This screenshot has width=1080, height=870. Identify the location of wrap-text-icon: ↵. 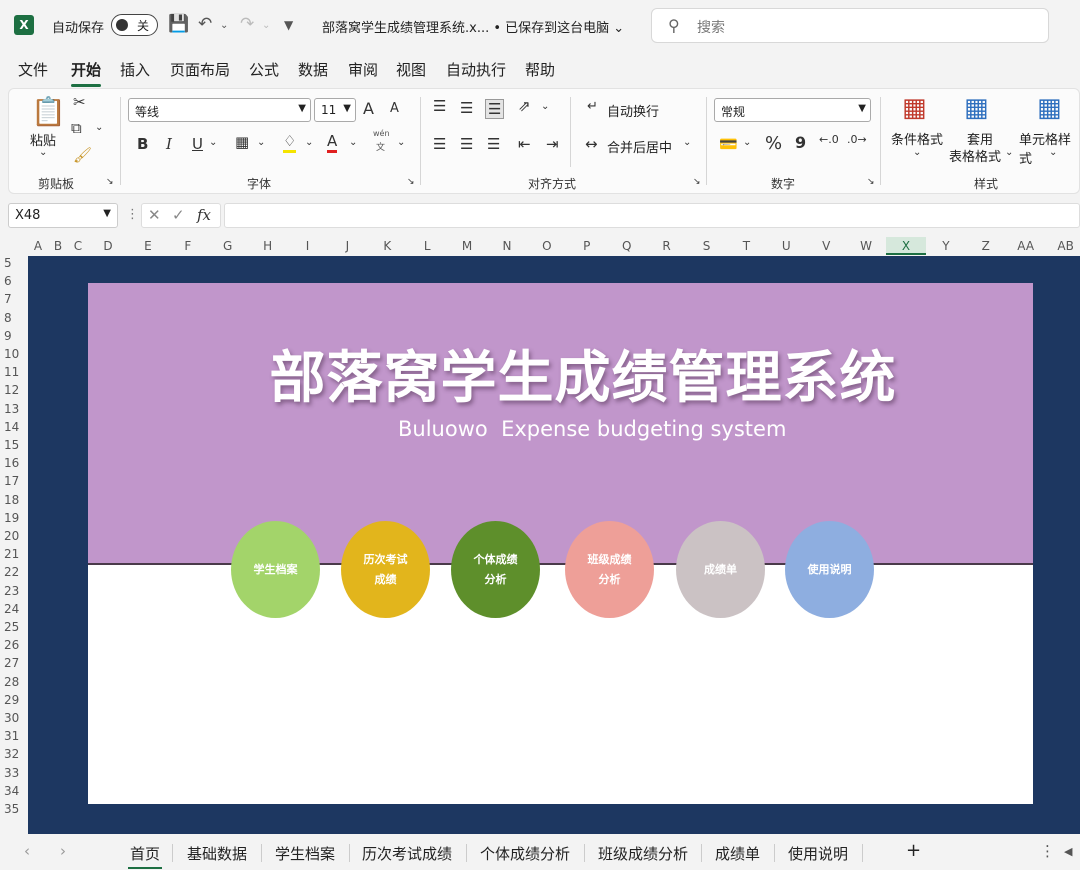
(592, 106).